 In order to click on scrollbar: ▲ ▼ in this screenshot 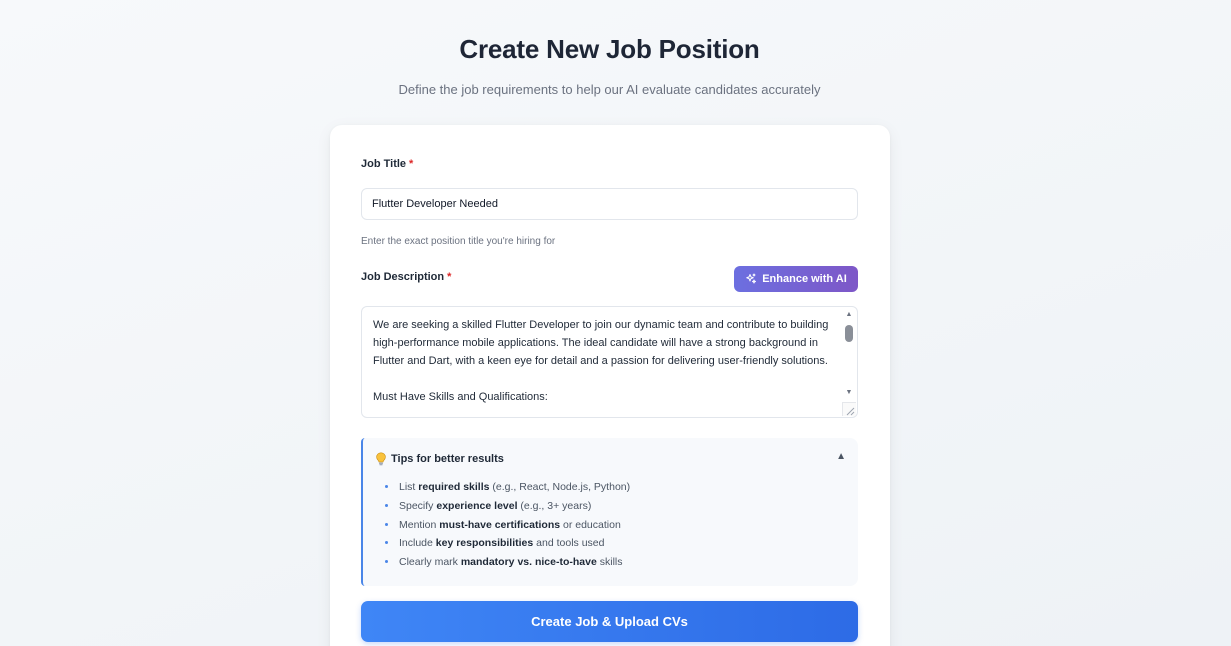, I will do `click(849, 356)`.